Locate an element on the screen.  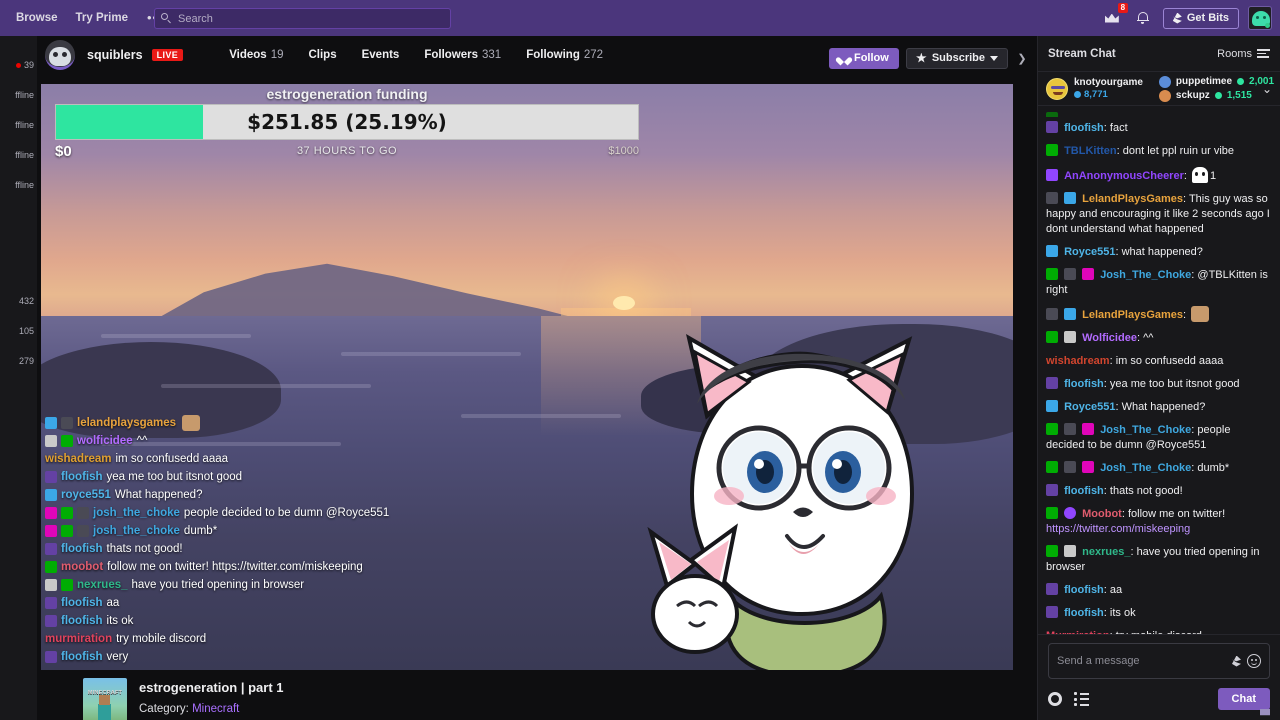
send-chat-button: Chat is located at coordinates (1243, 699).